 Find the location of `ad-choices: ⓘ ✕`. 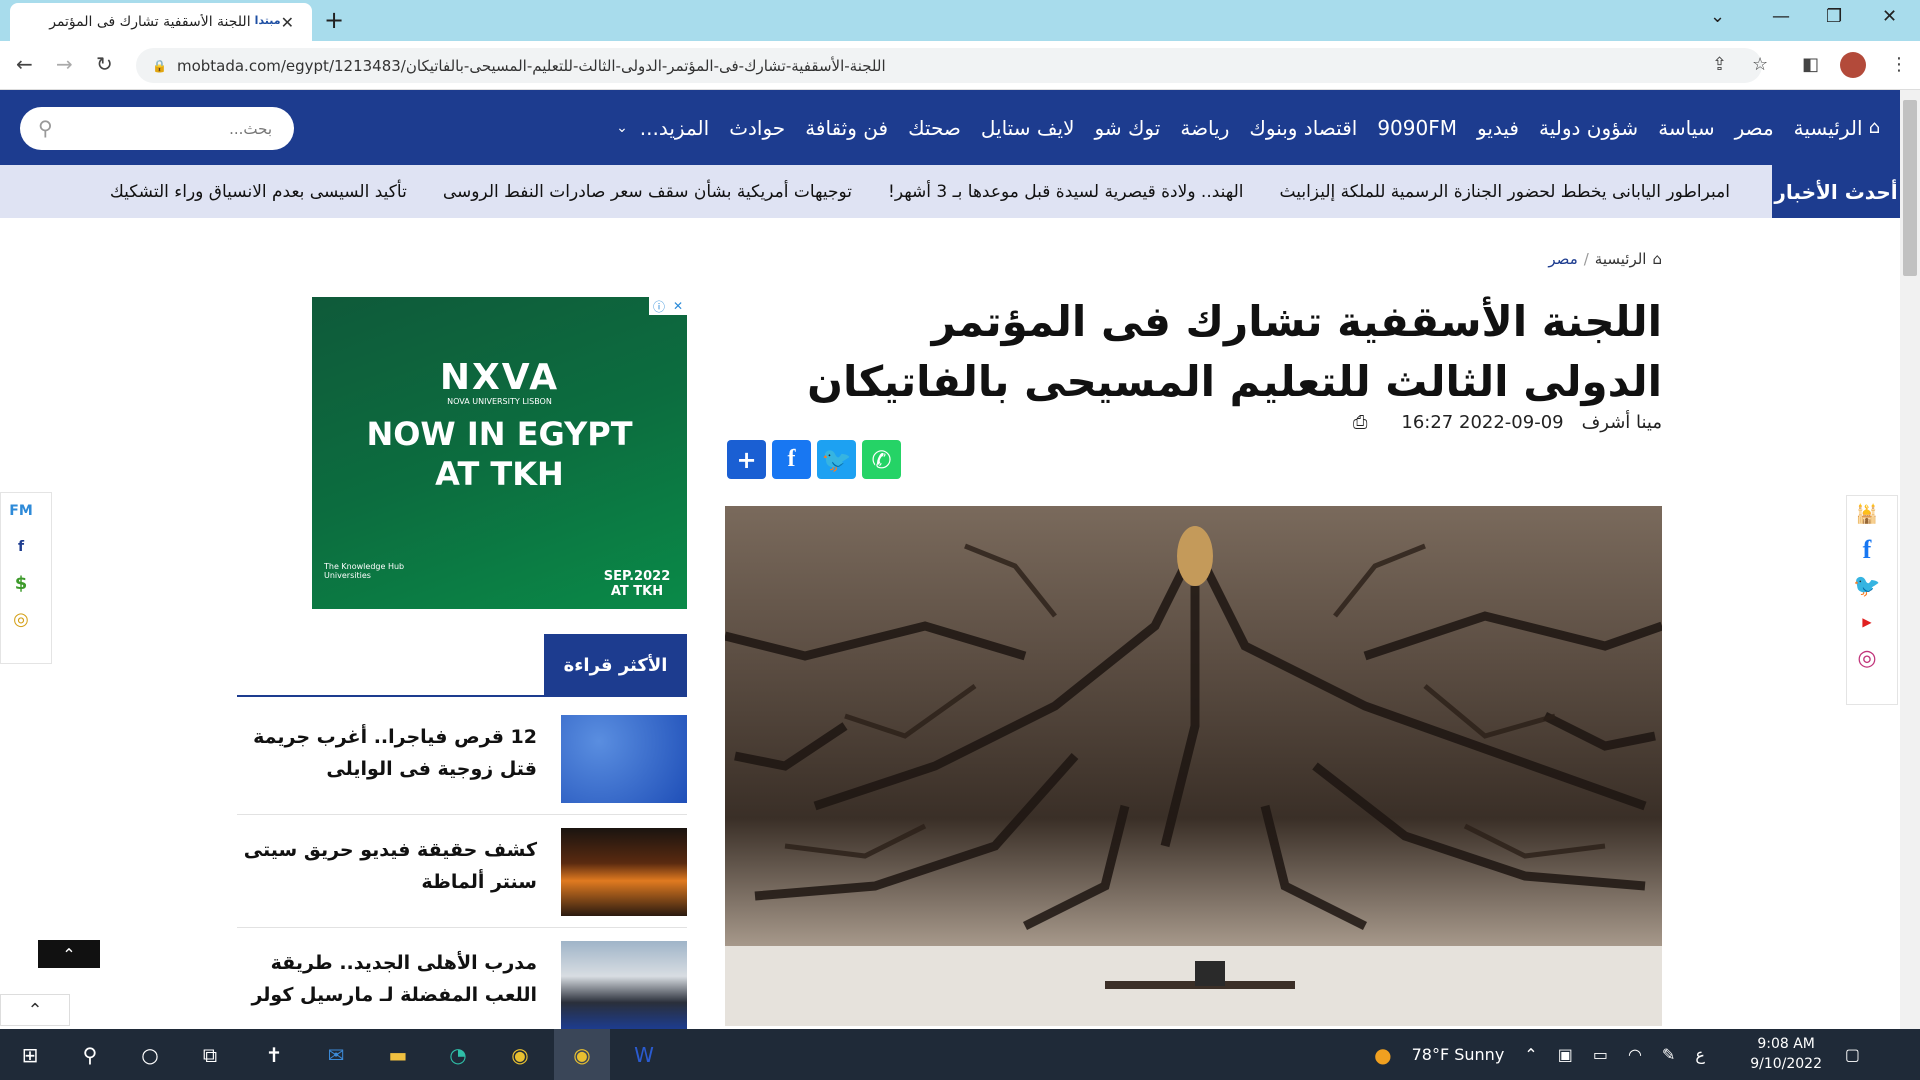

ad-choices: ⓘ ✕ is located at coordinates (668, 306).